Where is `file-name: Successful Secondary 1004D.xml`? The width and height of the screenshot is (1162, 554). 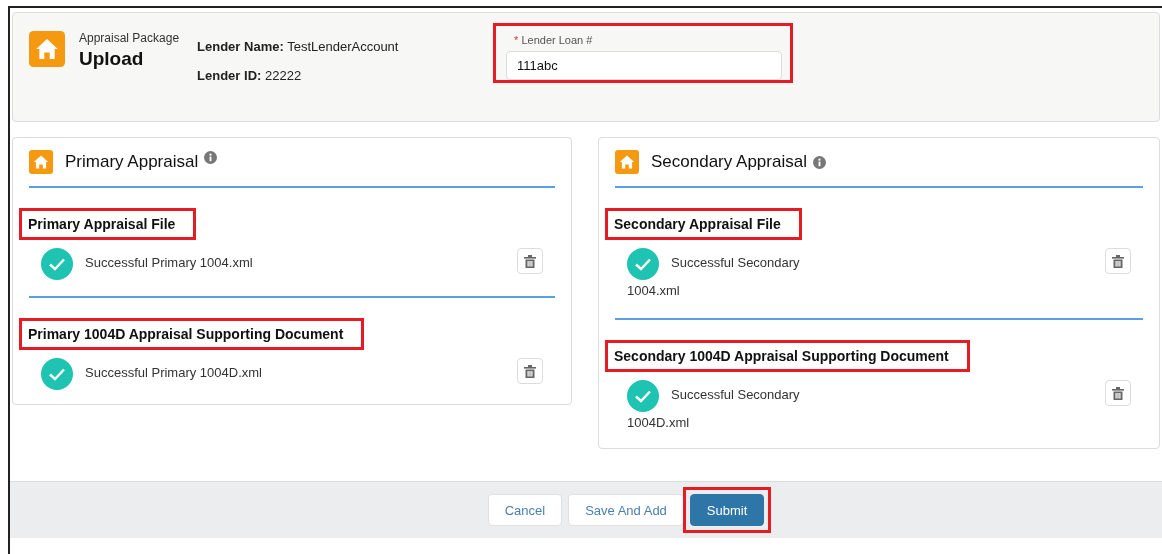
file-name: Successful Secondary 1004D.xml is located at coordinates (713, 408).